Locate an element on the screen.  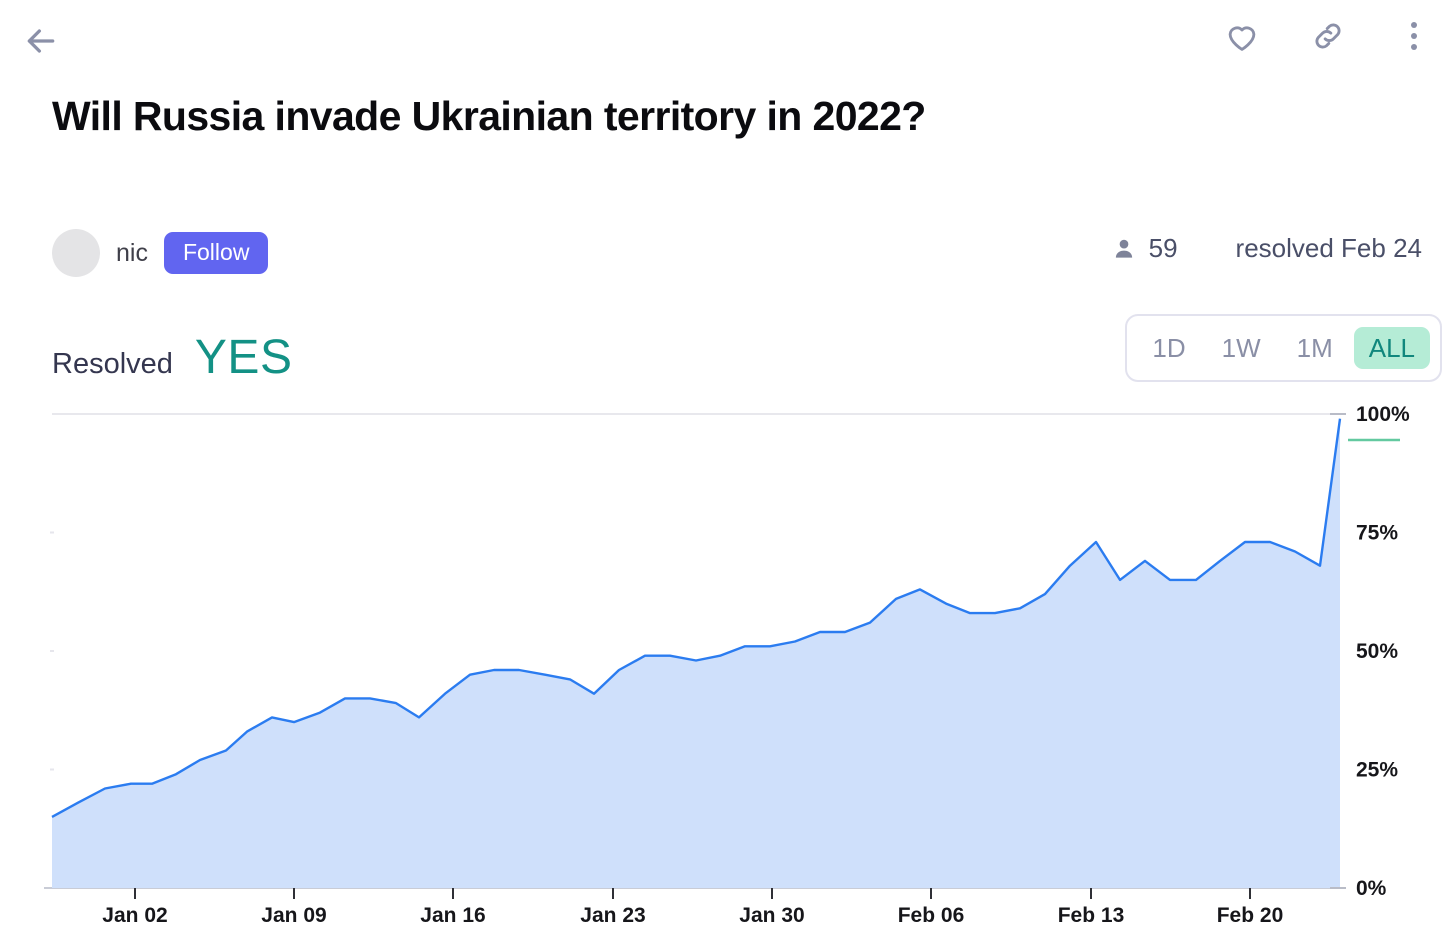
resolution-row: Resolved YES is located at coordinates (172, 357).